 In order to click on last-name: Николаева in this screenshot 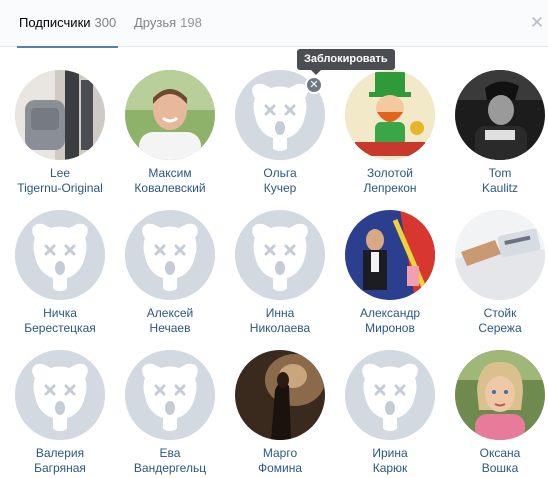, I will do `click(280, 328)`.